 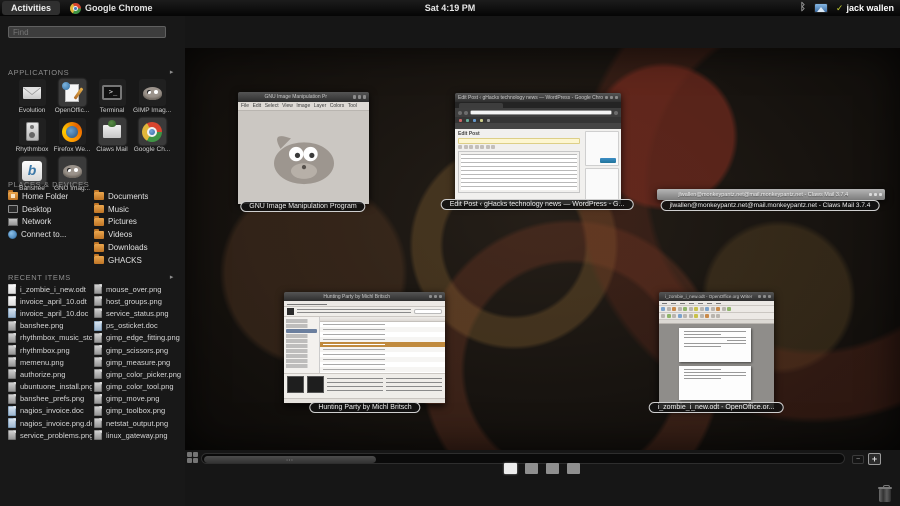 I want to click on banshee-recommendations-pane, so click(x=364, y=385).